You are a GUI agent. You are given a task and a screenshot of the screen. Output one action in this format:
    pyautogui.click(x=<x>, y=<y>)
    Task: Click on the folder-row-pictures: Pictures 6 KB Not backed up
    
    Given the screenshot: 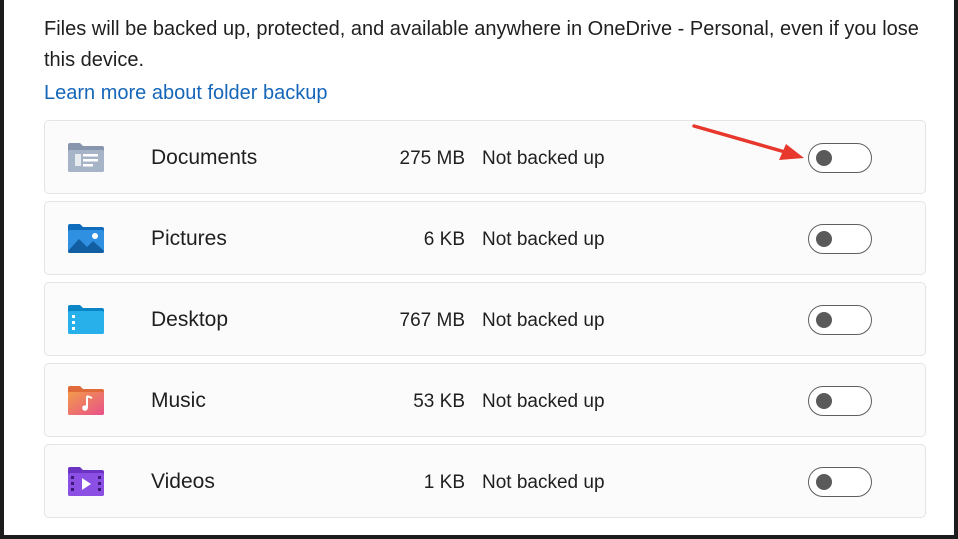 What is the action you would take?
    pyautogui.click(x=485, y=238)
    